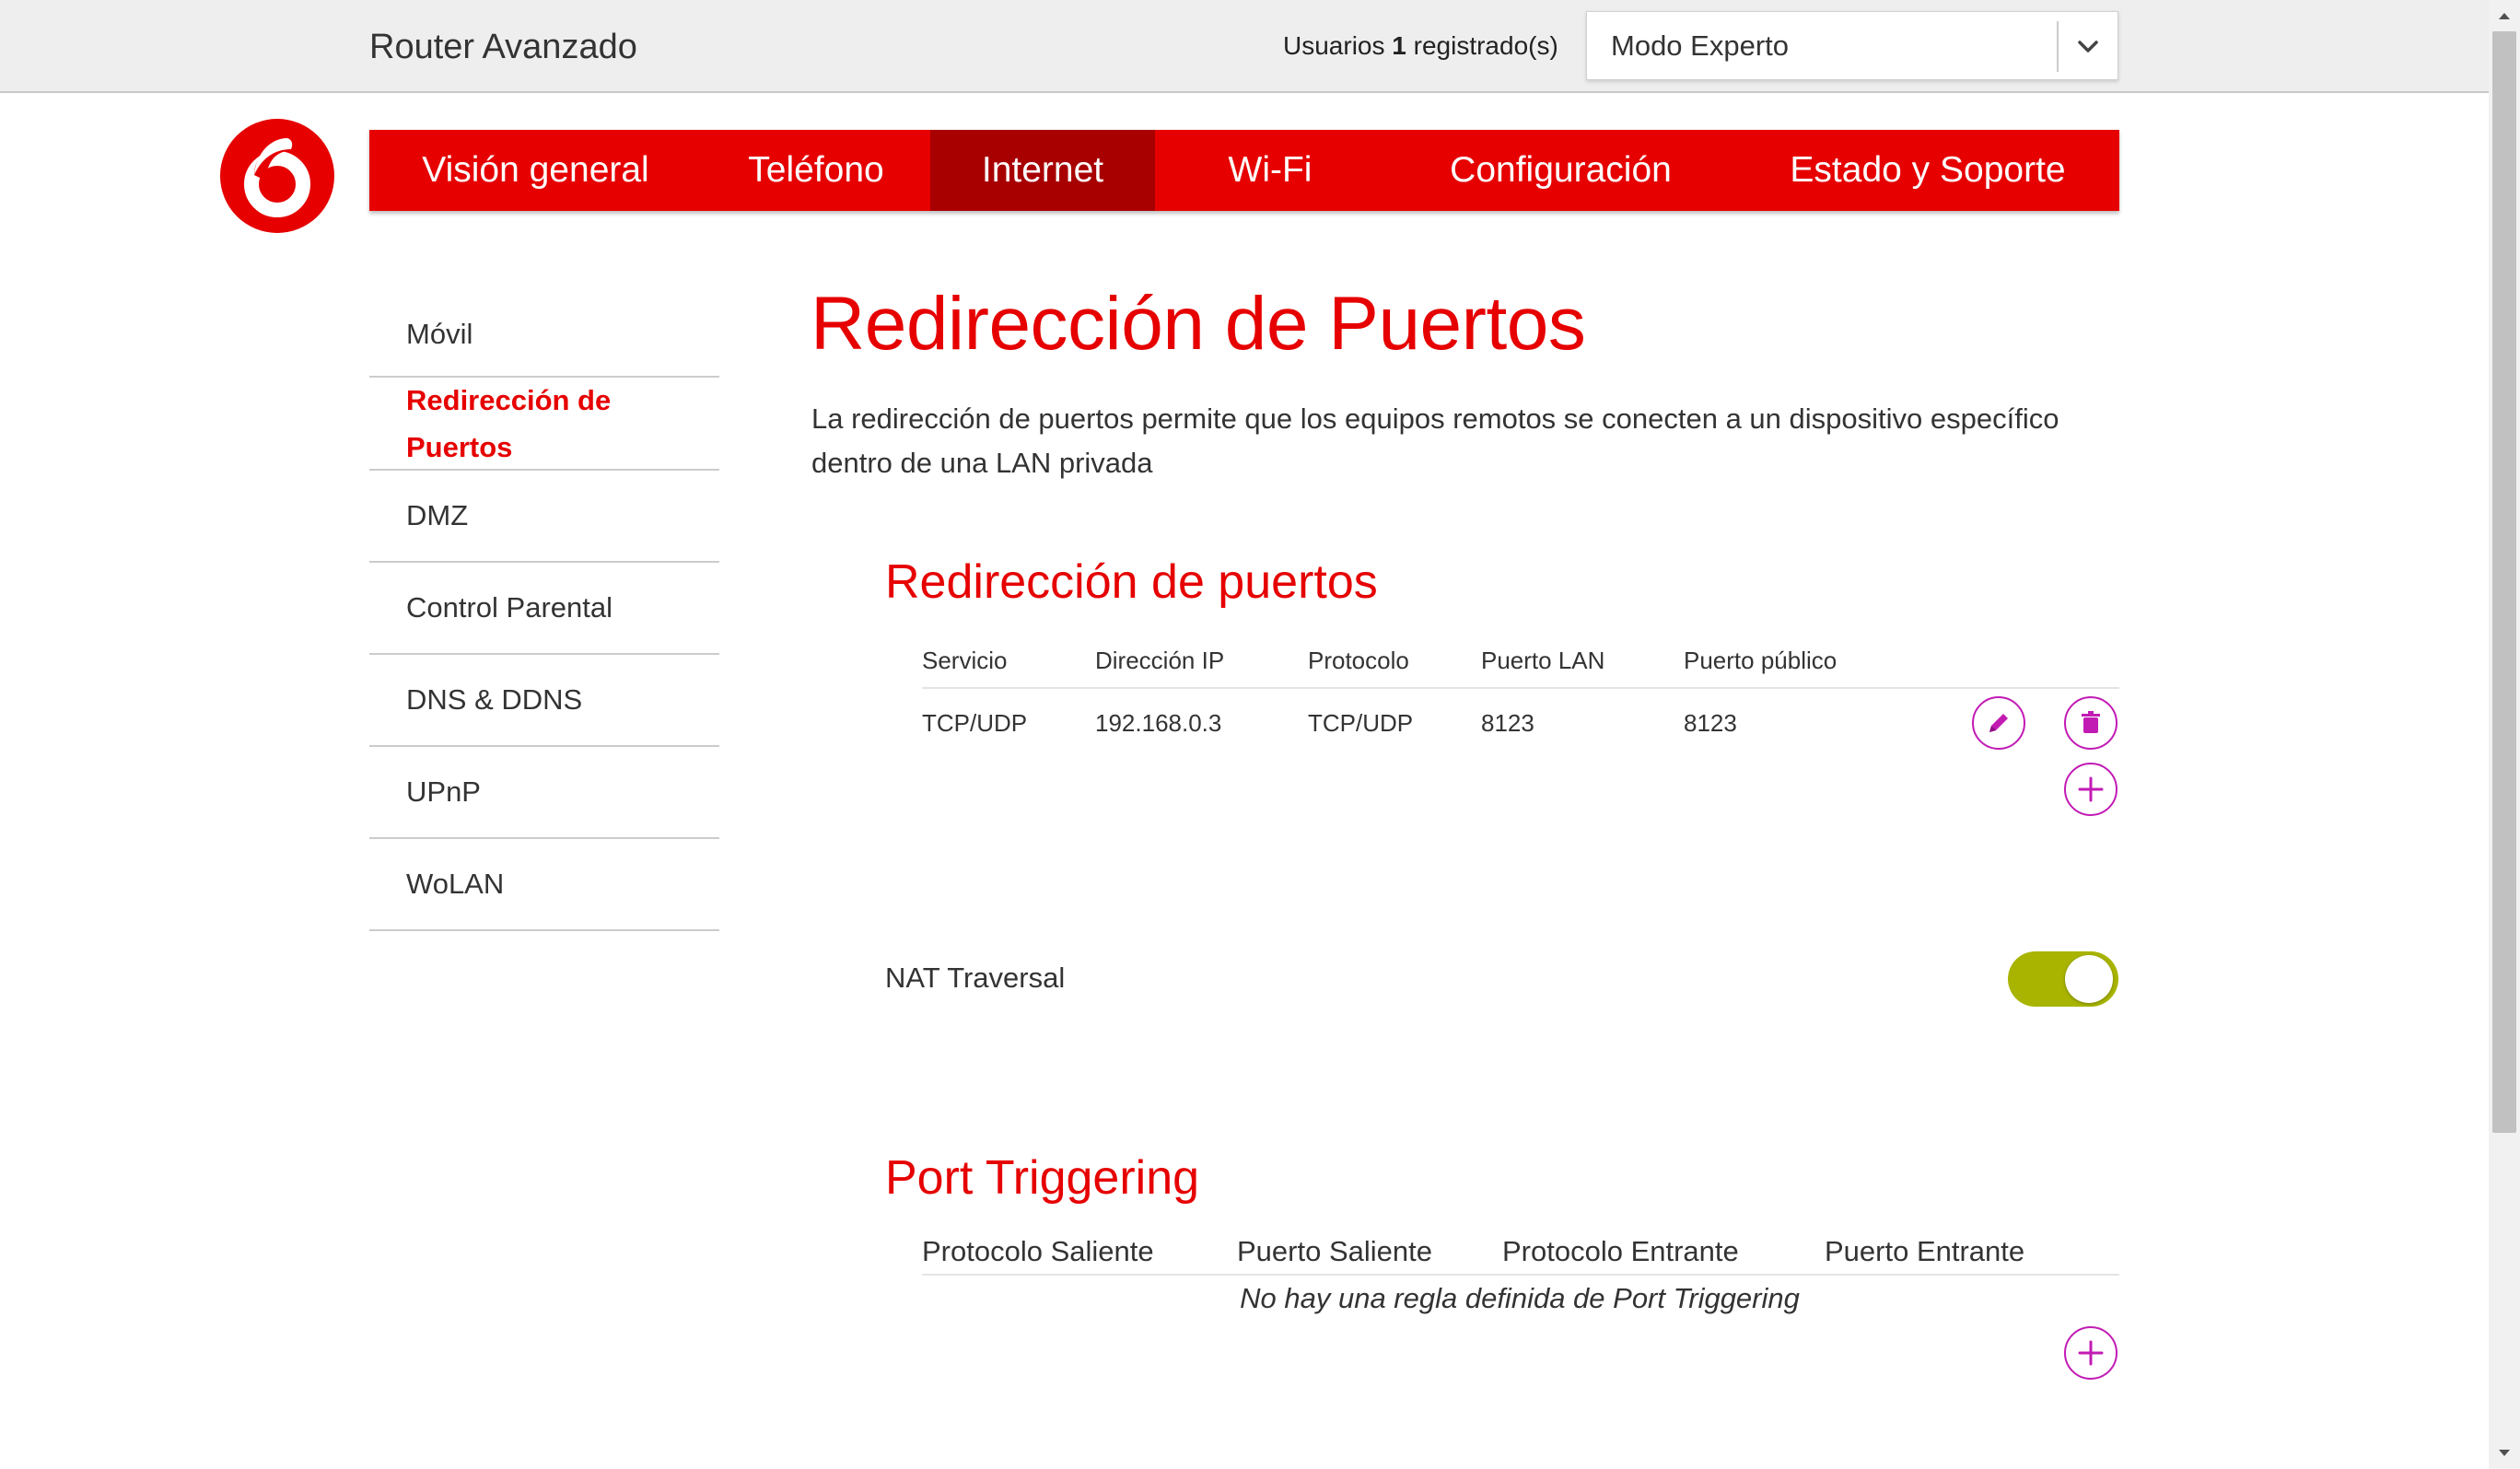 This screenshot has width=2520, height=1469. I want to click on scroll-up-arrow-icon, so click(2504, 16).